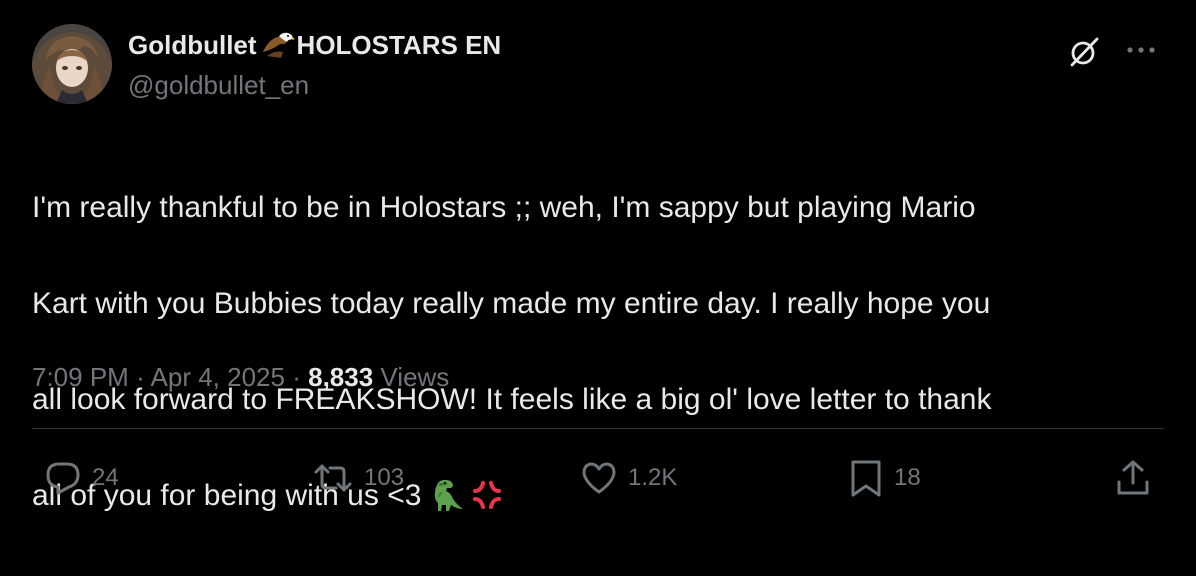 The height and width of the screenshot is (576, 1196). Describe the element at coordinates (415, 377) in the screenshot. I see `views-label: Views` at that location.